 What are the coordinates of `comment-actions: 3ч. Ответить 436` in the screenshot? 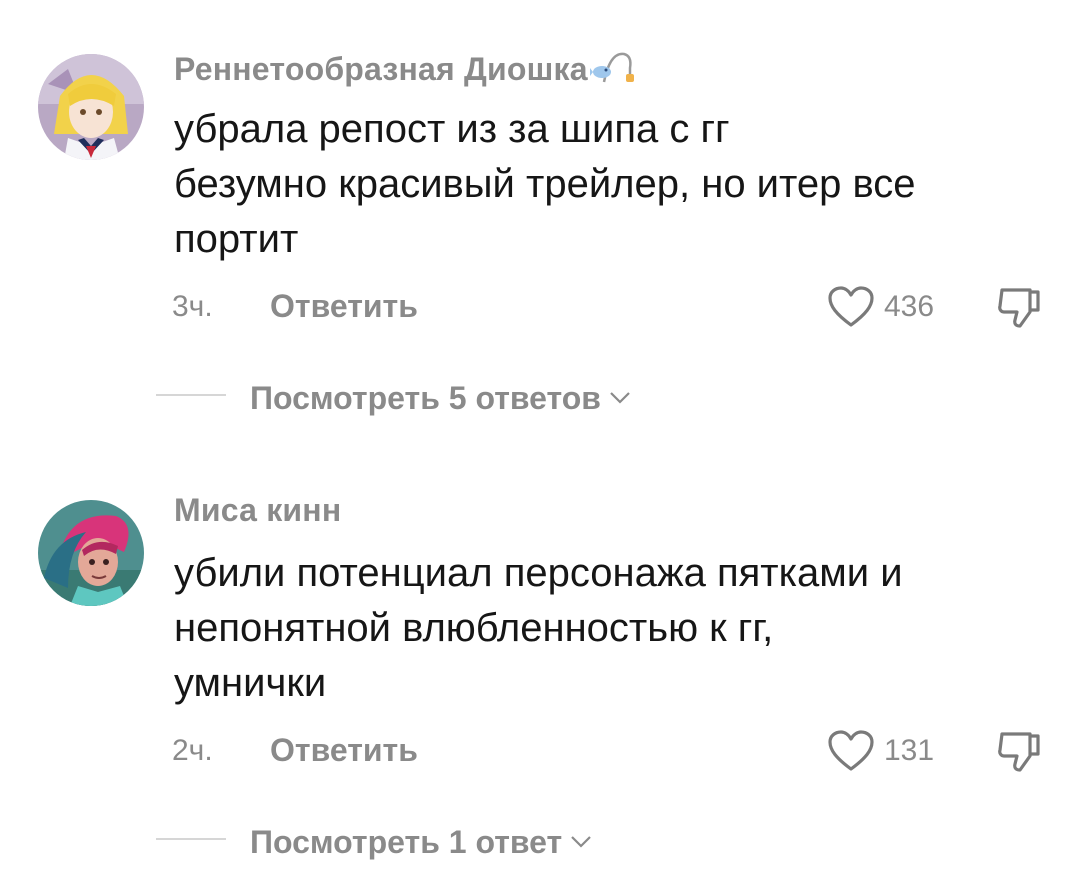 It's located at (540, 307).